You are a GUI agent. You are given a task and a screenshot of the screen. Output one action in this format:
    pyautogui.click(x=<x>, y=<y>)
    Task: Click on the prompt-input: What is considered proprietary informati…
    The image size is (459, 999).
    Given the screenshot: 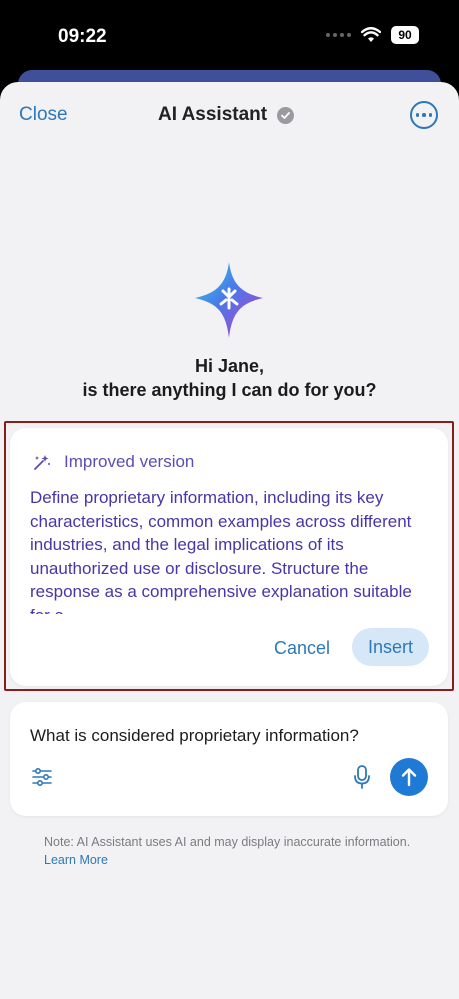 What is the action you would take?
    pyautogui.click(x=194, y=736)
    